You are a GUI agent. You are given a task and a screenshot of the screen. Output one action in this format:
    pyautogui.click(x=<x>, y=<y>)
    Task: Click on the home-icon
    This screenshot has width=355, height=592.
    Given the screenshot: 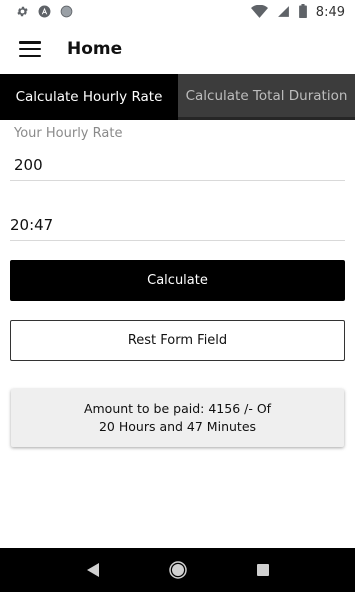 What is the action you would take?
    pyautogui.click(x=178, y=570)
    